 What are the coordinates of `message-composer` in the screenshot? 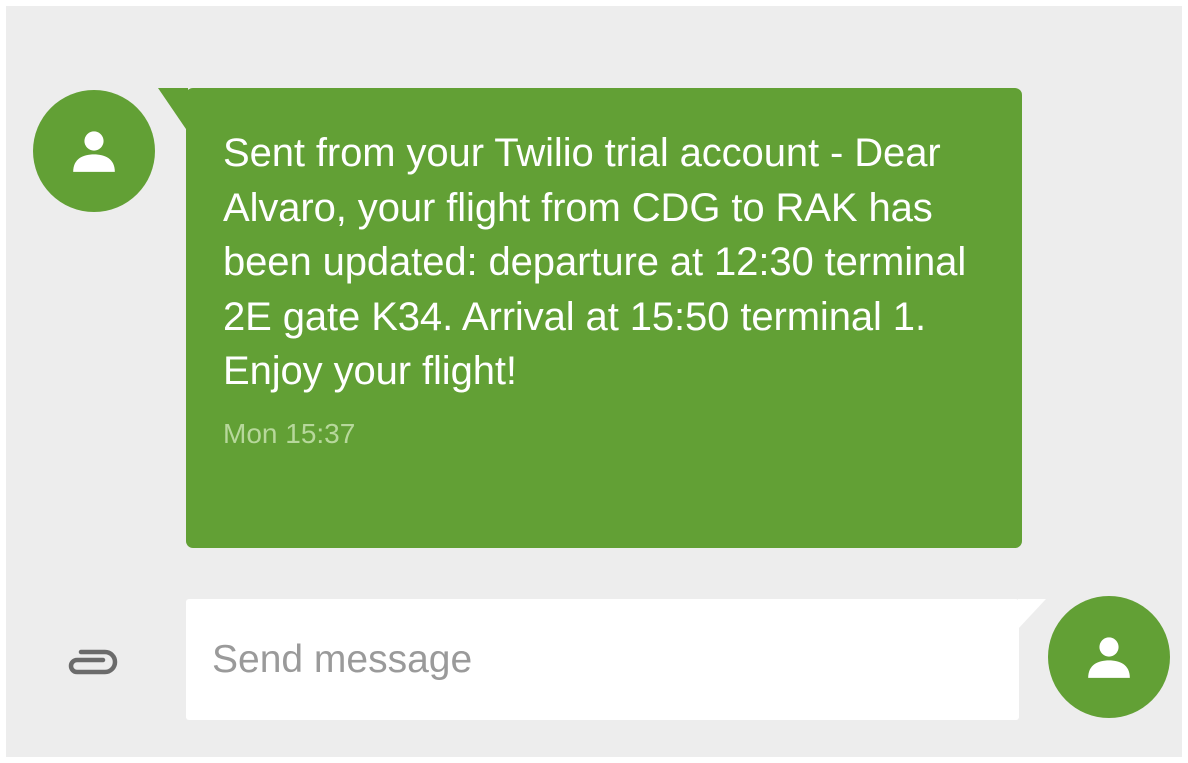 It's located at (602, 659).